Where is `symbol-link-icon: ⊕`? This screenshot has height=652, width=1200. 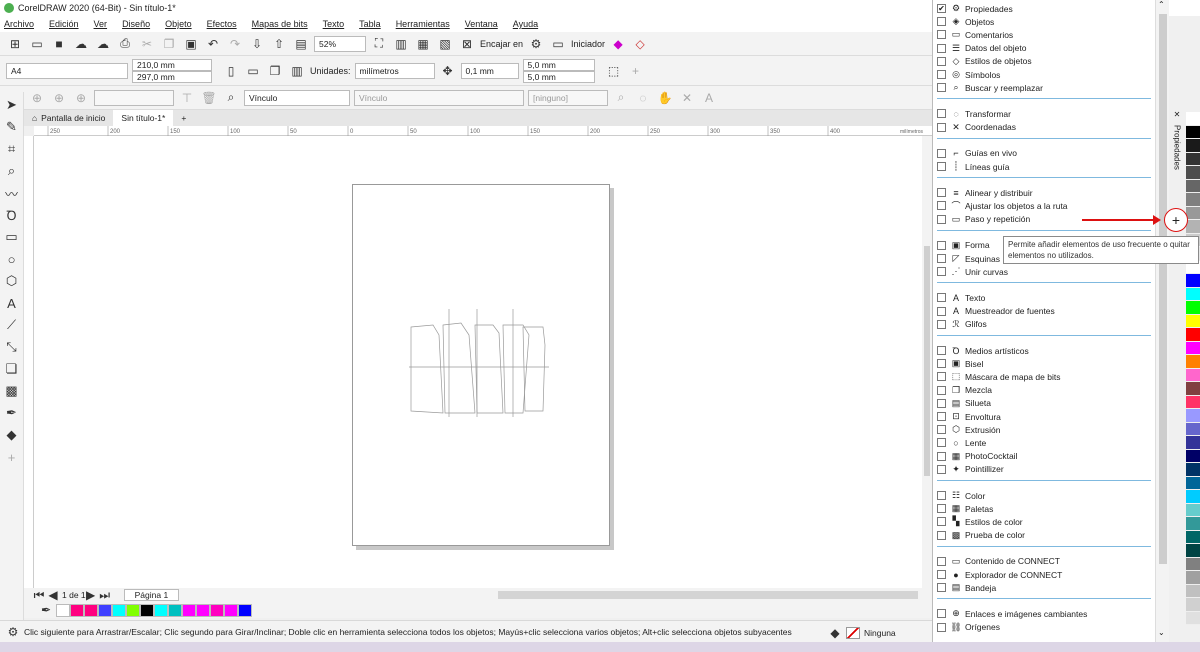
symbol-link-icon: ⊕ is located at coordinates (37, 98).